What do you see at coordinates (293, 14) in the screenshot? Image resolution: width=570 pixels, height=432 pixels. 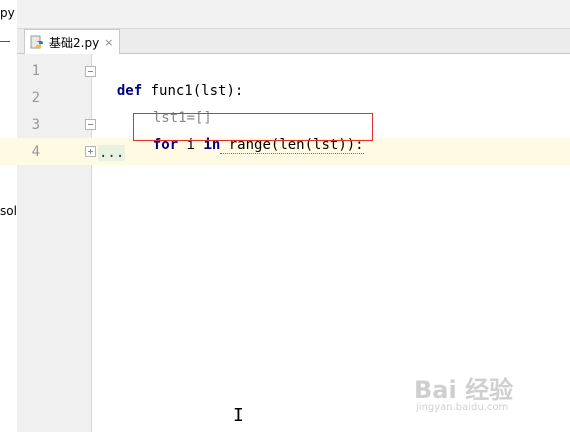 I see `toolbar` at bounding box center [293, 14].